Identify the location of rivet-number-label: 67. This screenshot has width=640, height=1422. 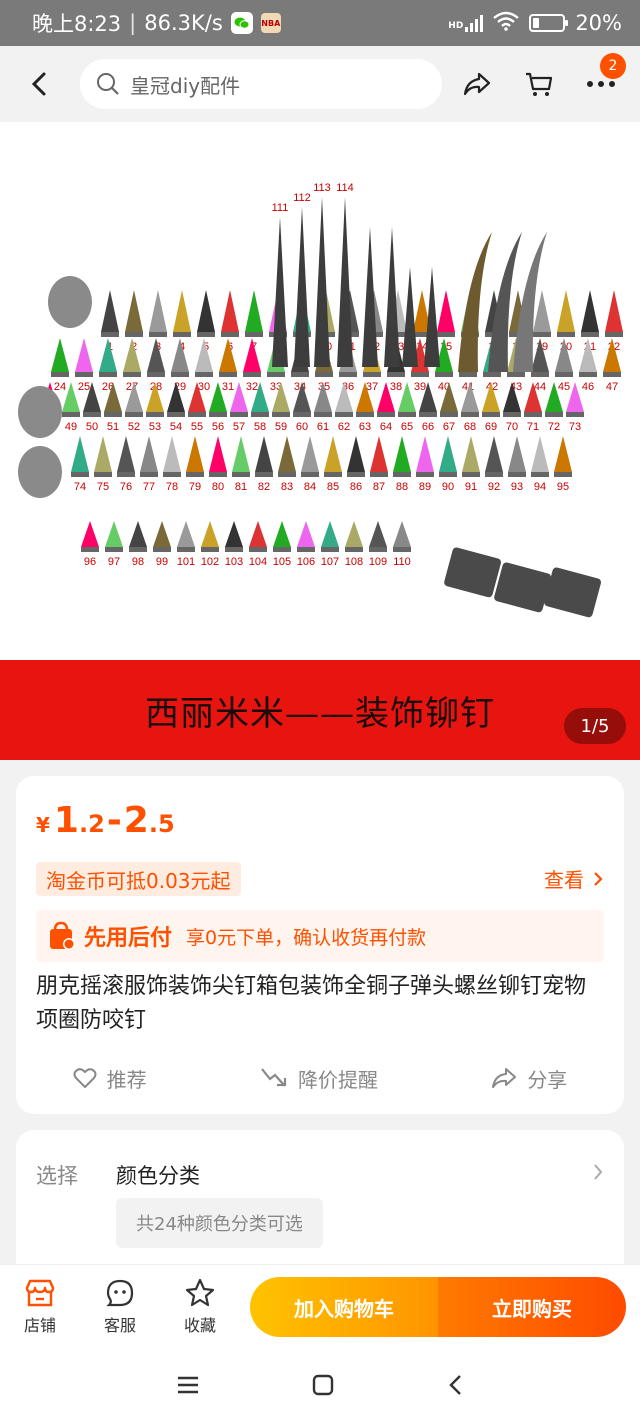
(449, 427).